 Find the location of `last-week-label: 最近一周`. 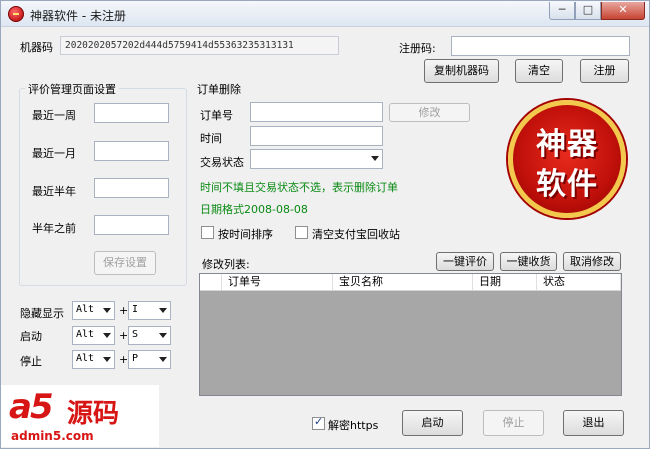

last-week-label: 最近一周 is located at coordinates (54, 115).